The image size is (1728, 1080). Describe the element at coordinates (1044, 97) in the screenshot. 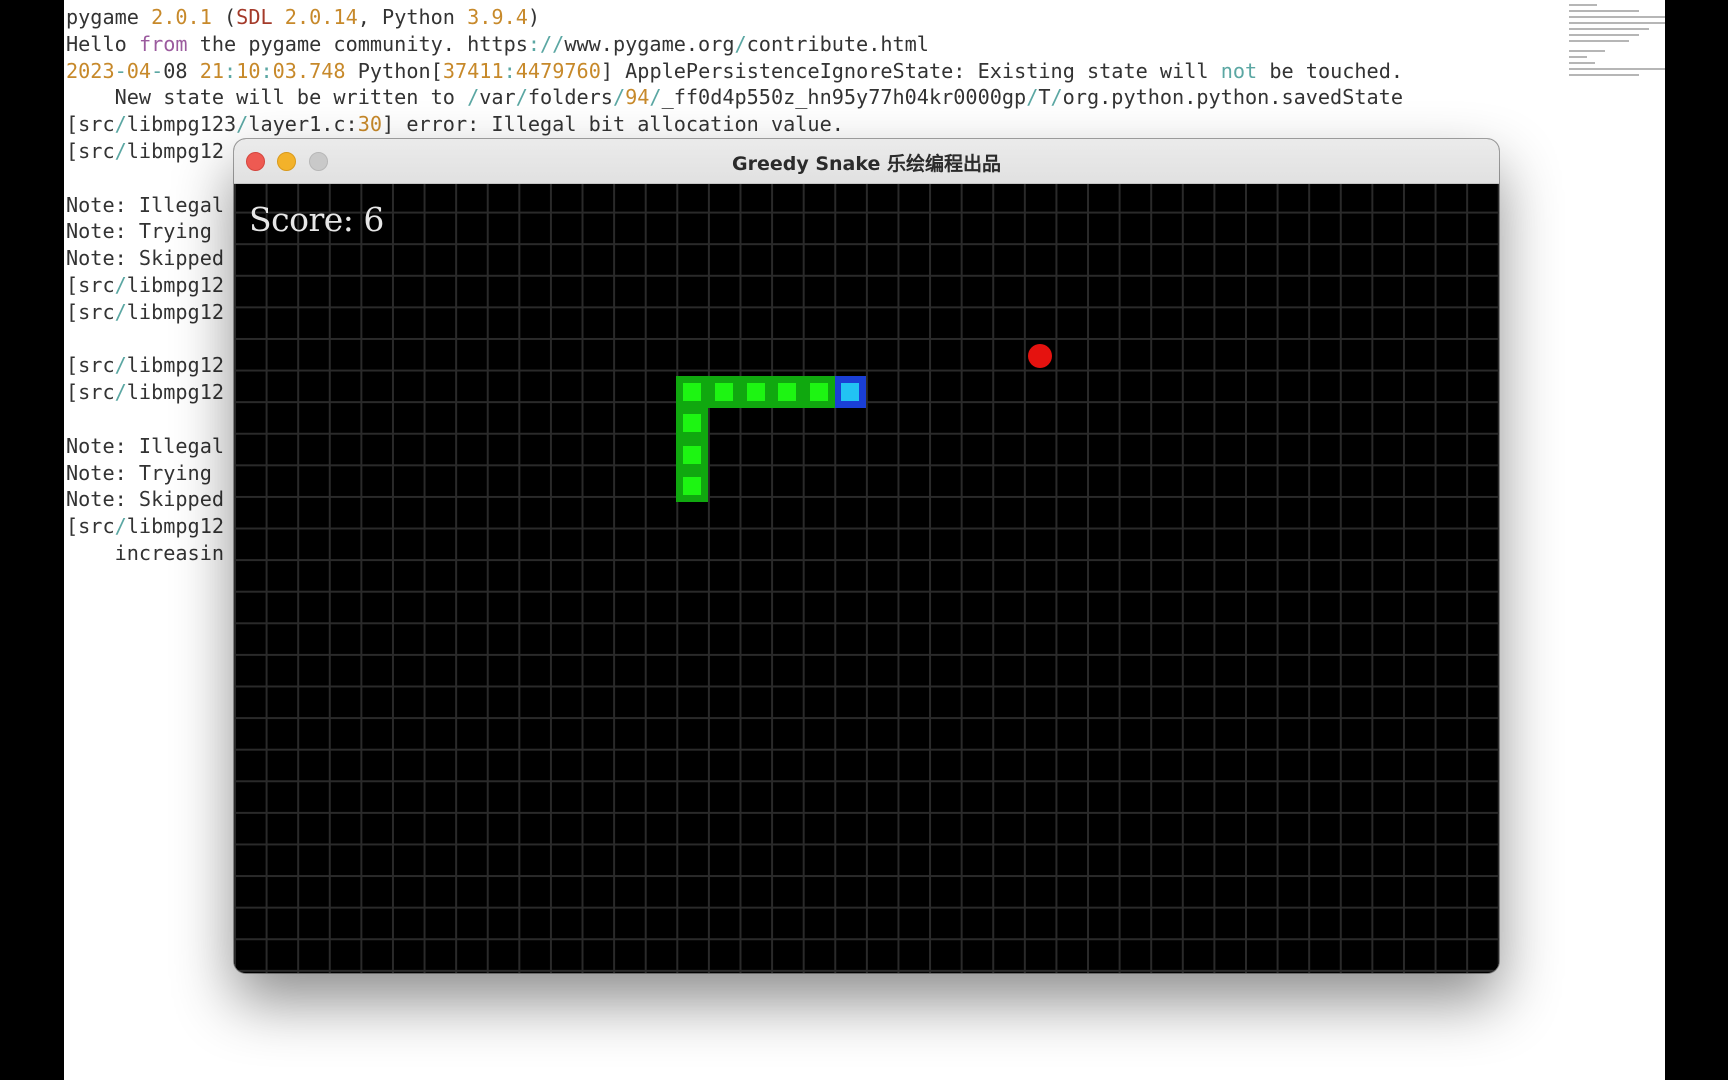

I see `console-text: T` at that location.